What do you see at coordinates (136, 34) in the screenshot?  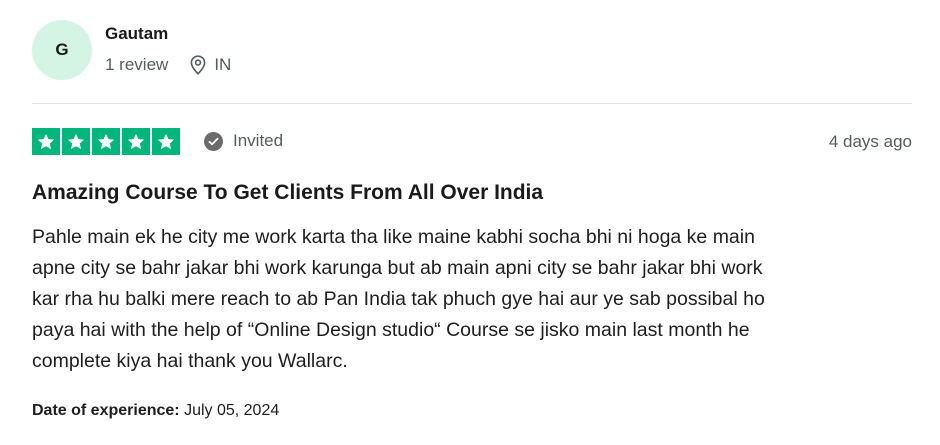 I see `reviewer-name: Gautam` at bounding box center [136, 34].